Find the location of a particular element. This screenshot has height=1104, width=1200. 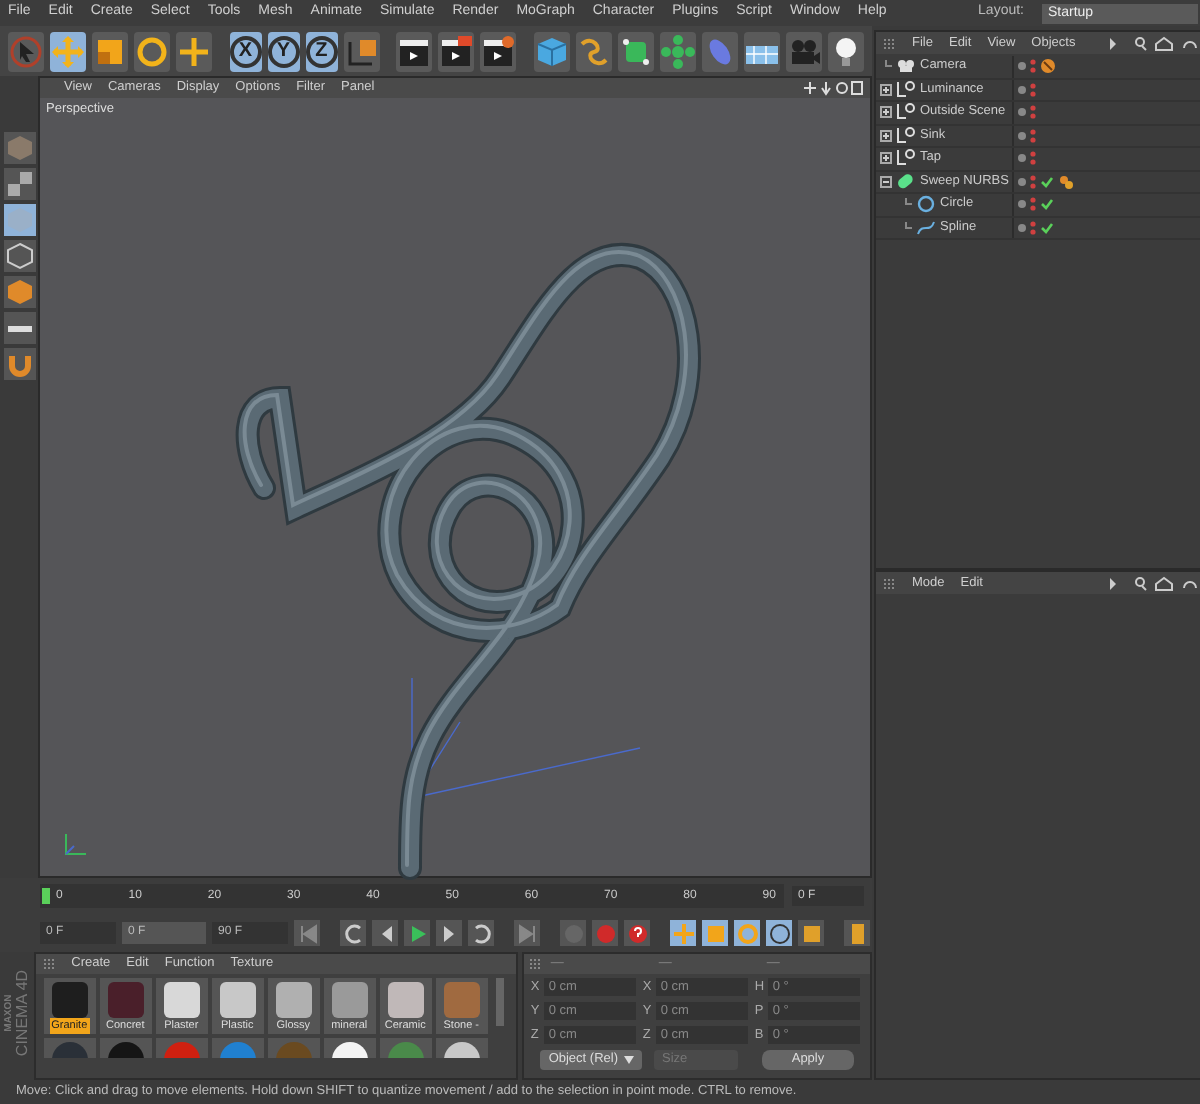

array-icon is located at coordinates (678, 51).